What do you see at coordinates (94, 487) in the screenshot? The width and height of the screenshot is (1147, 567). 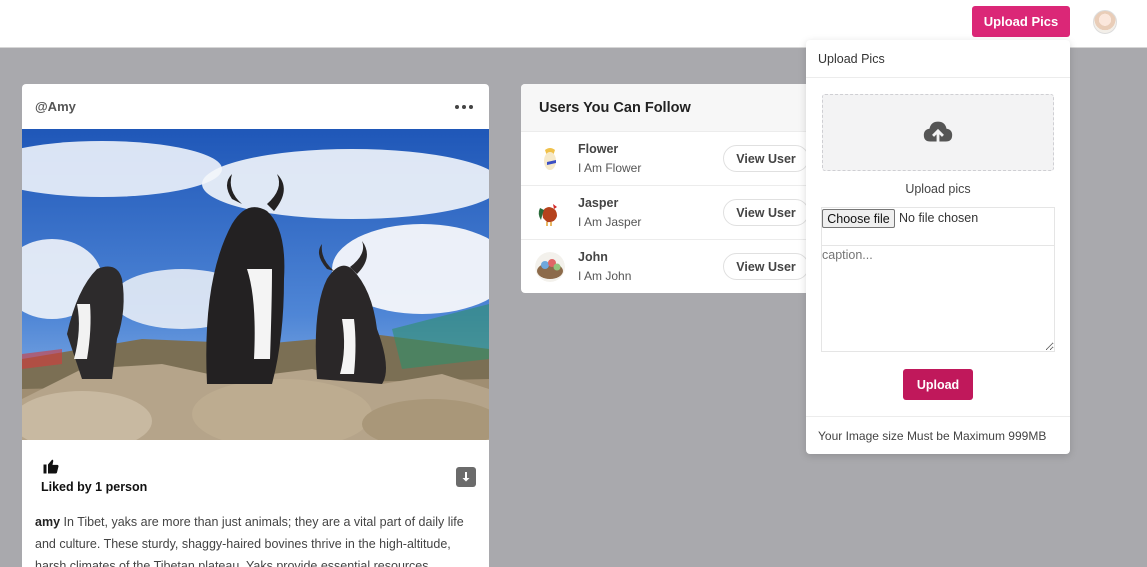 I see `likes-count-text: Liked by 1 person` at bounding box center [94, 487].